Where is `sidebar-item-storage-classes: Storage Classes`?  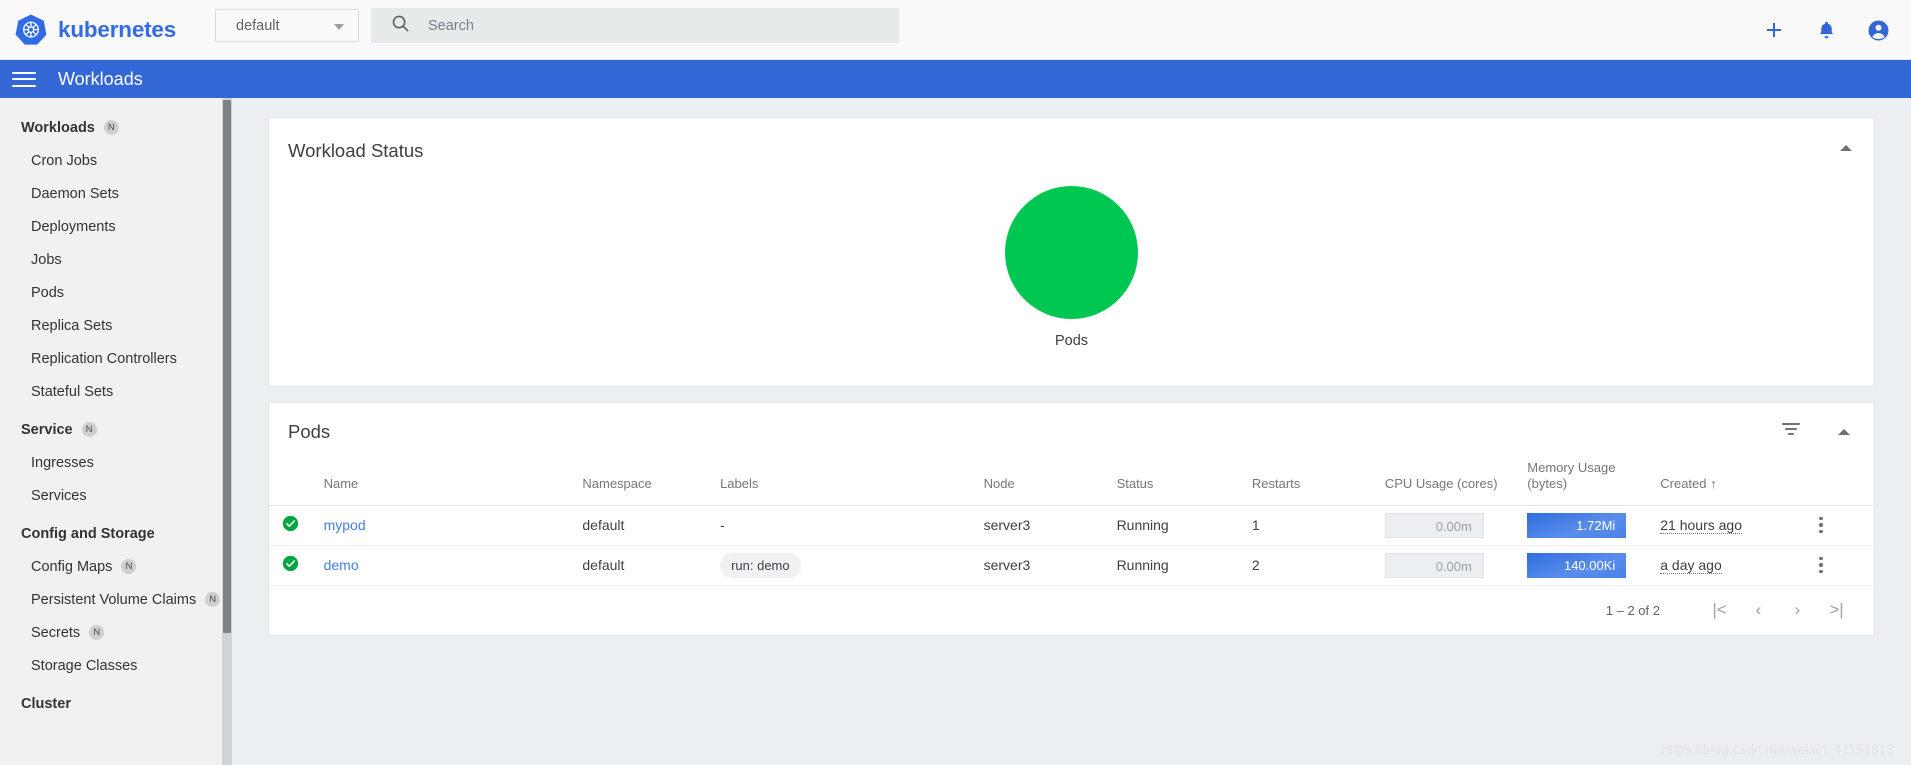
sidebar-item-storage-classes: Storage Classes is located at coordinates (116, 665).